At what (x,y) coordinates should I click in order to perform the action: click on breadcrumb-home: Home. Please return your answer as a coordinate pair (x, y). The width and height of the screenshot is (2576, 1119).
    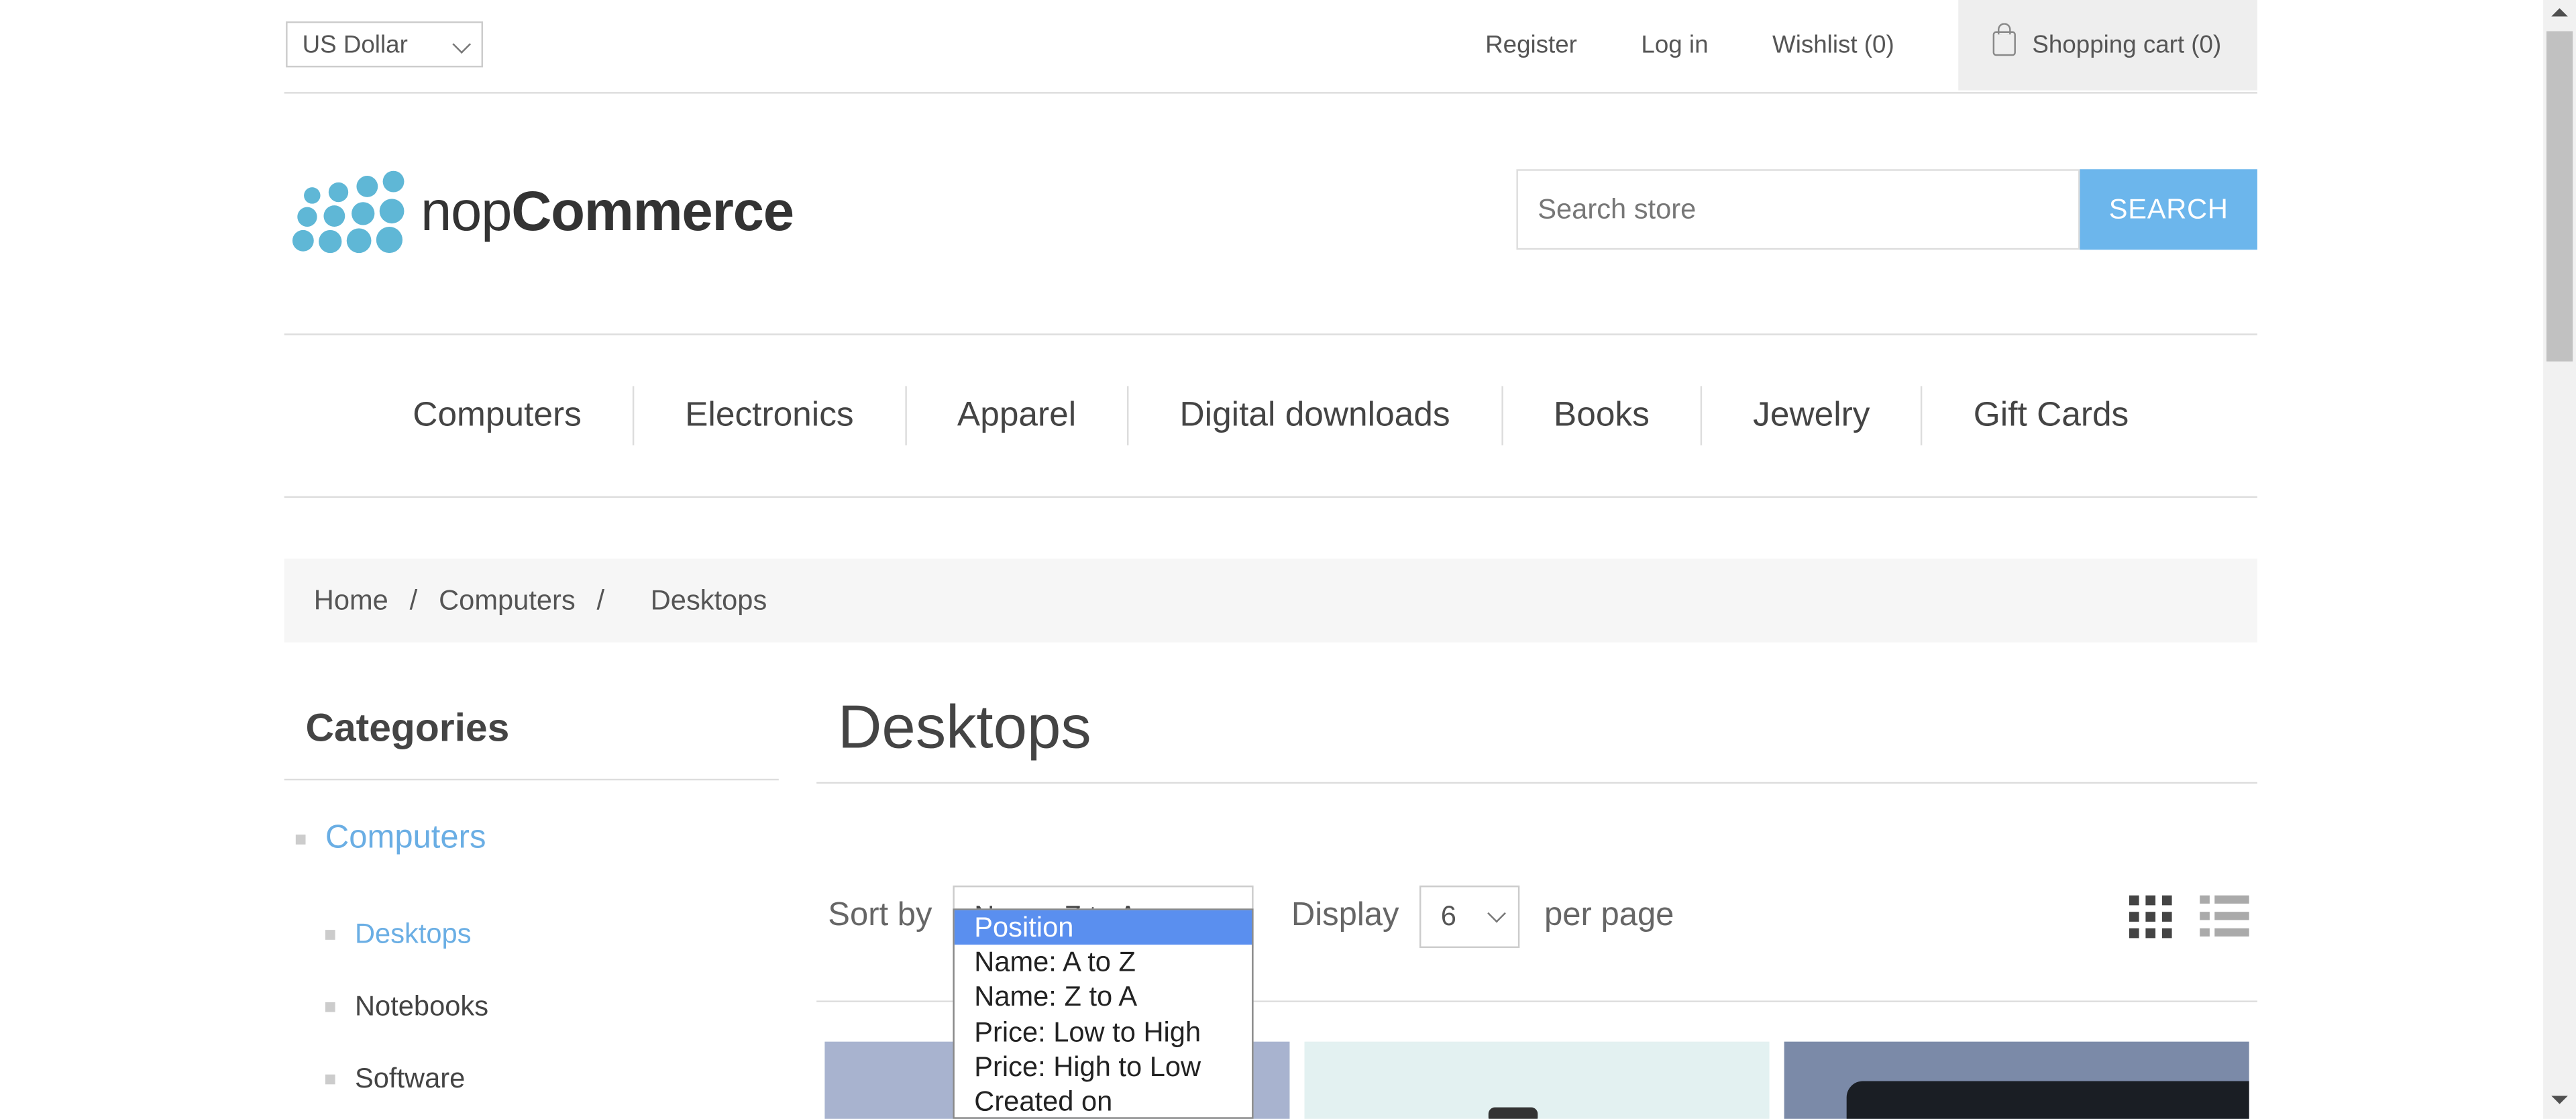
    Looking at the image, I should click on (351, 601).